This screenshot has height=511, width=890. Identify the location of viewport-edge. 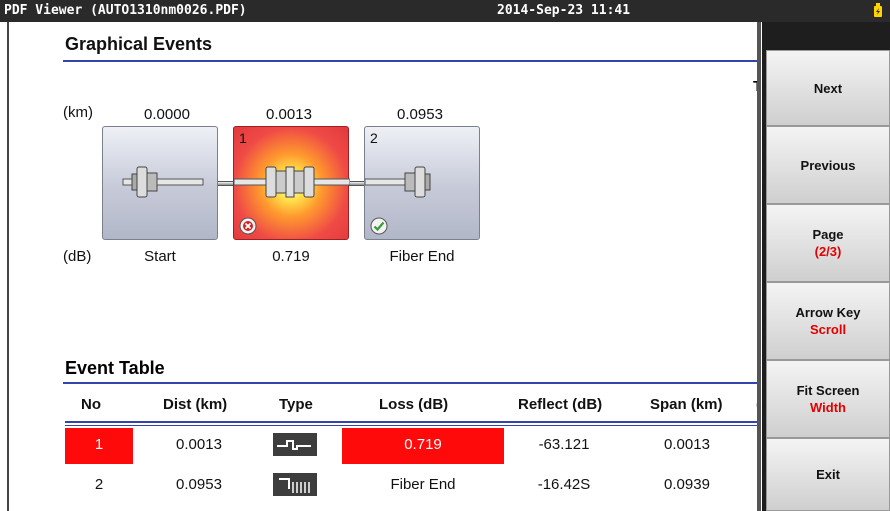
(759, 266).